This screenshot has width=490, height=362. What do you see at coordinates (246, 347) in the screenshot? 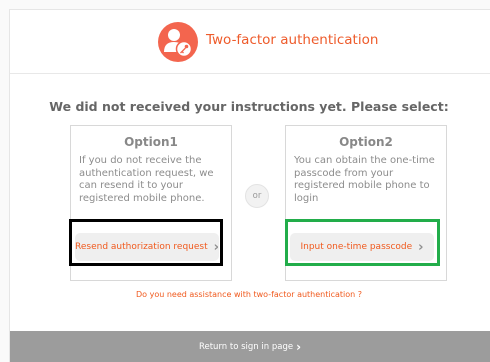
I see `return-to-sign-in-link: Return to sign in page` at bounding box center [246, 347].